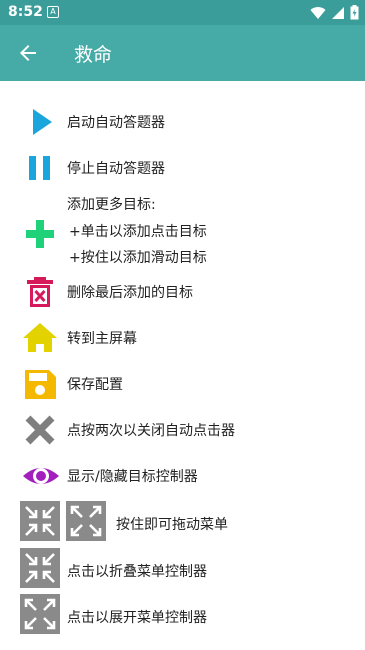  What do you see at coordinates (130, 293) in the screenshot?
I see `delete-label: 删除最后添加的目标` at bounding box center [130, 293].